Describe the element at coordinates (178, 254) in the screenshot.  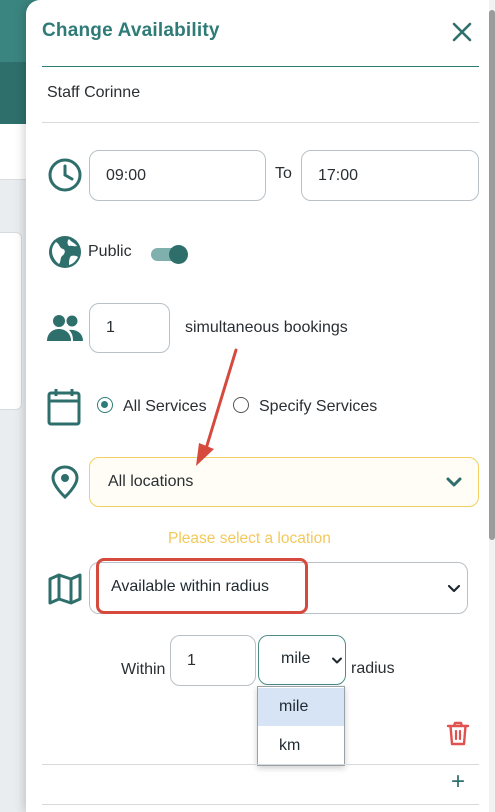
I see `toggle-knob` at that location.